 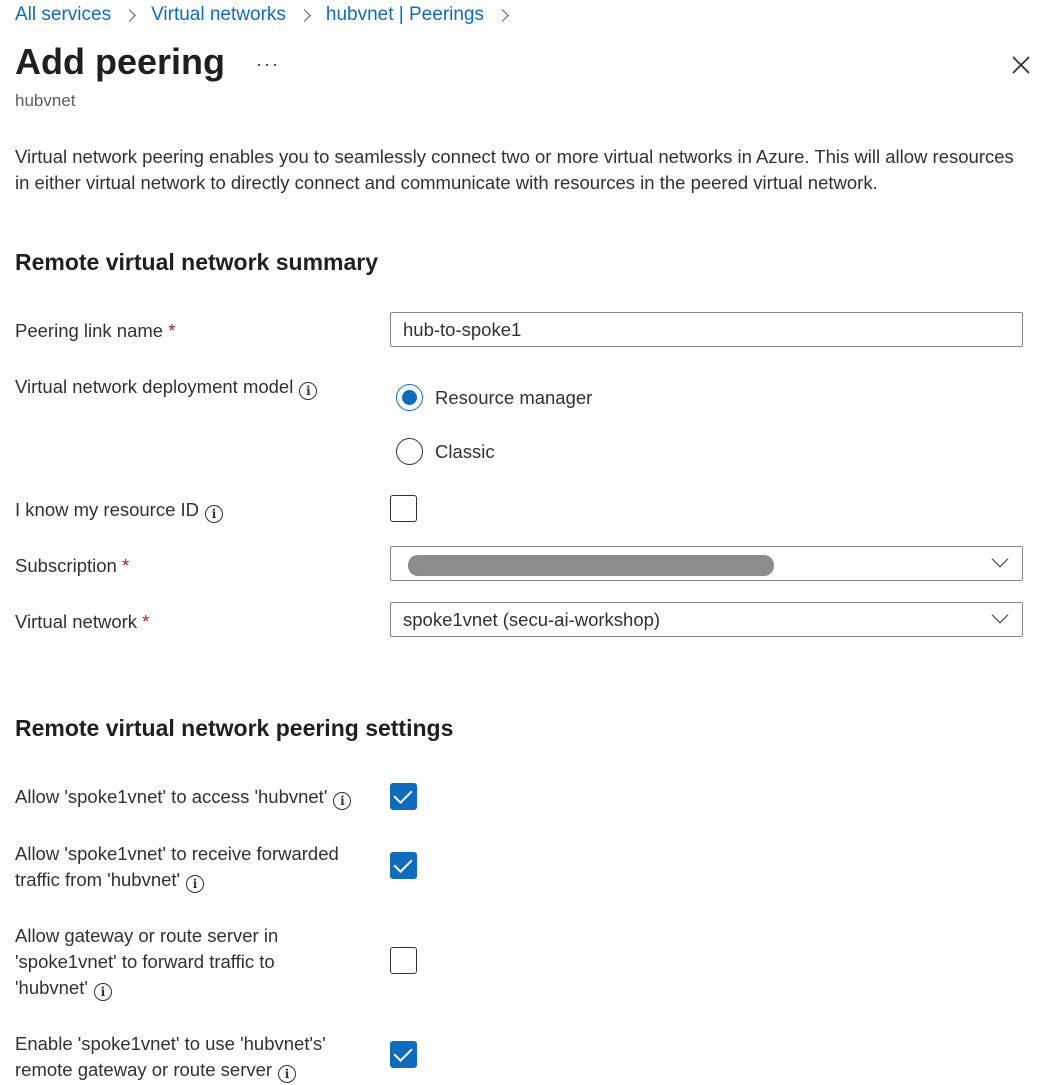 What do you see at coordinates (409, 397) in the screenshot?
I see `radio-selected-icon` at bounding box center [409, 397].